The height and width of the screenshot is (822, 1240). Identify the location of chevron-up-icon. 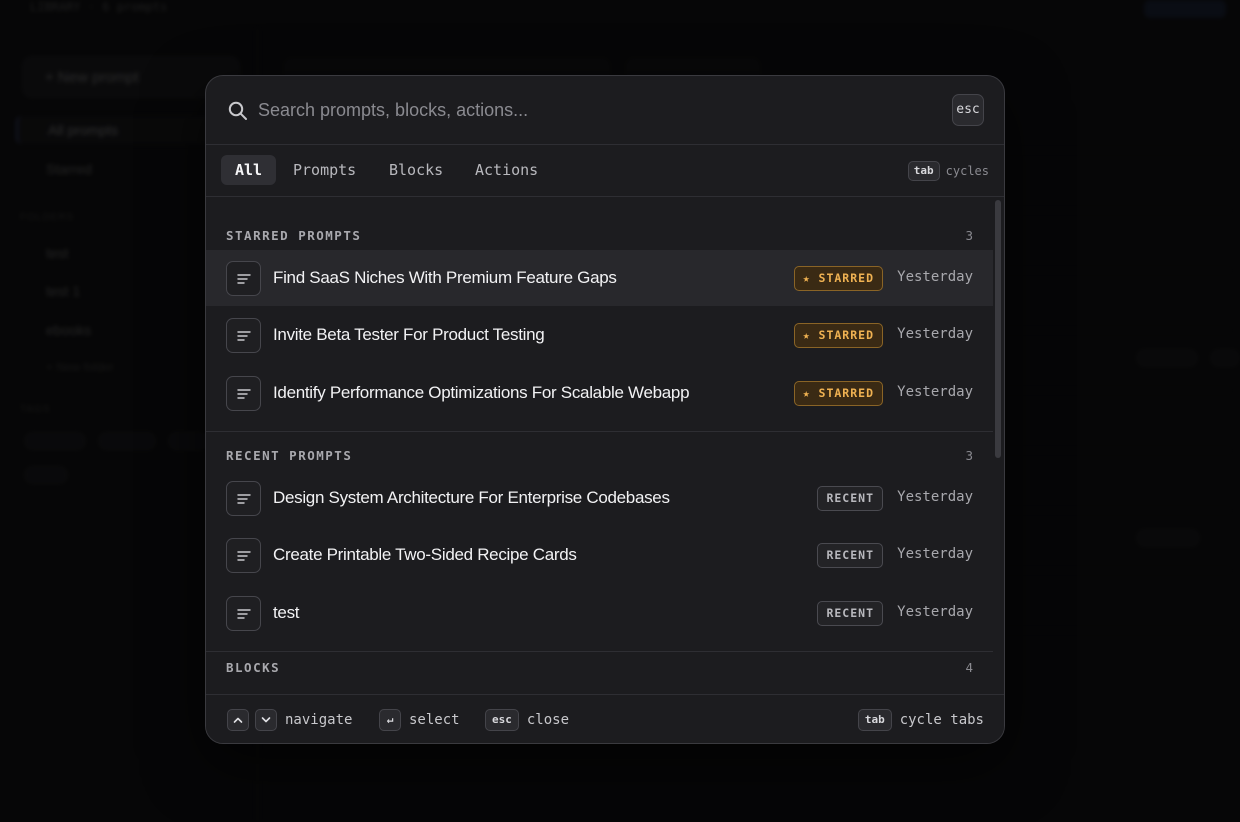
(238, 720).